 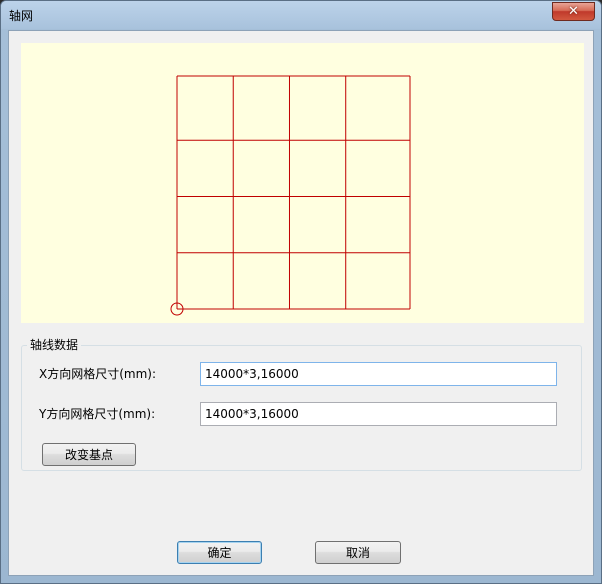 What do you see at coordinates (54, 344) in the screenshot?
I see `axis-data-group-title: 轴线数据` at bounding box center [54, 344].